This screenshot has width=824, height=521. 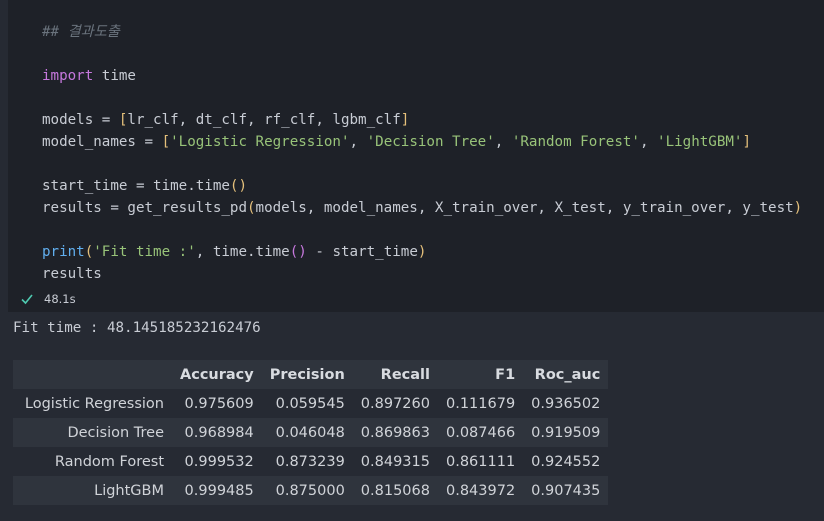 I want to click on table-cell: 0.815068, so click(x=395, y=490).